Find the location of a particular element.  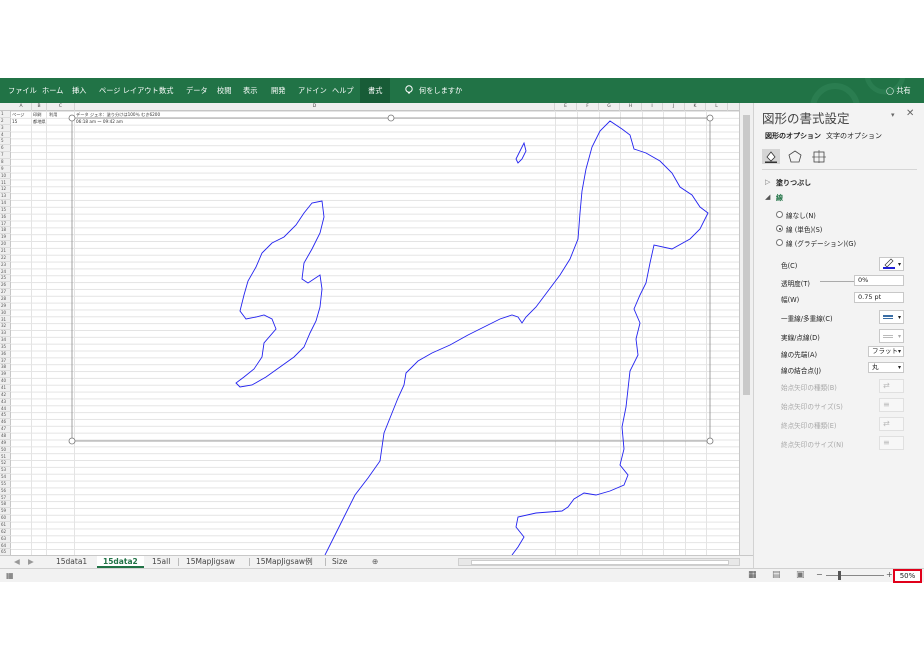

zoom-in-icon: + is located at coordinates (889, 574).